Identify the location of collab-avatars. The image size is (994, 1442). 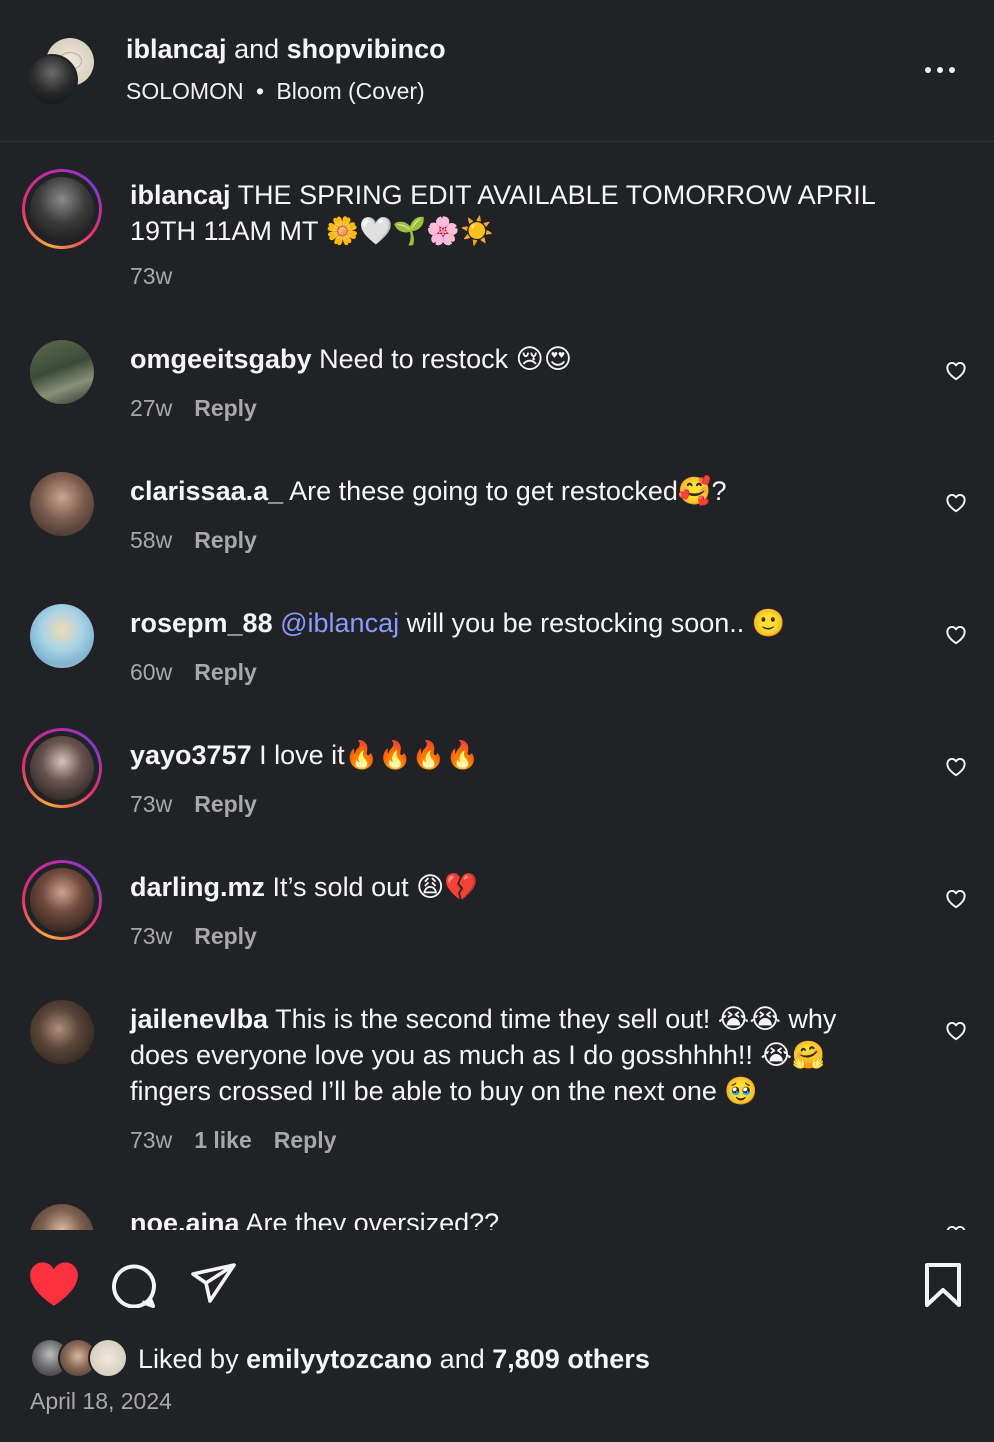
(61, 73).